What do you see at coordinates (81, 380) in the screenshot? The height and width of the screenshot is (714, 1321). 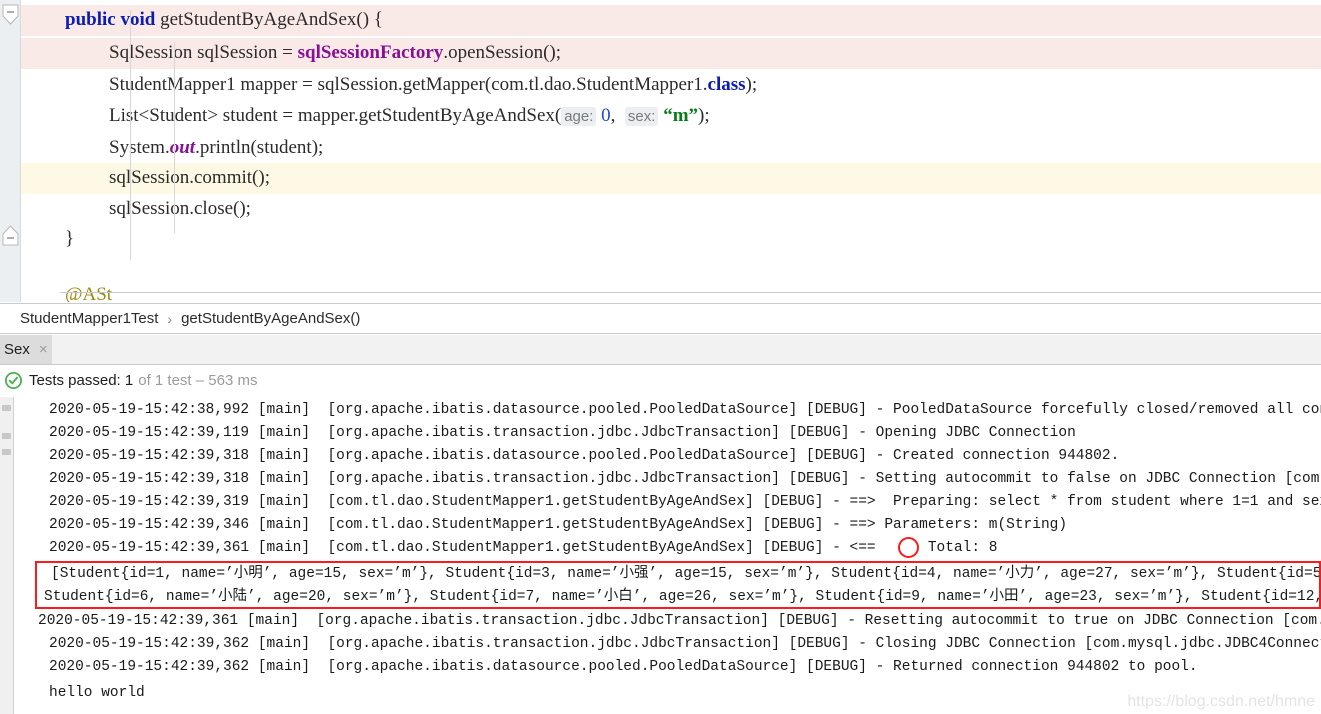 I see `tests-passed-label: Tests passed: 1` at bounding box center [81, 380].